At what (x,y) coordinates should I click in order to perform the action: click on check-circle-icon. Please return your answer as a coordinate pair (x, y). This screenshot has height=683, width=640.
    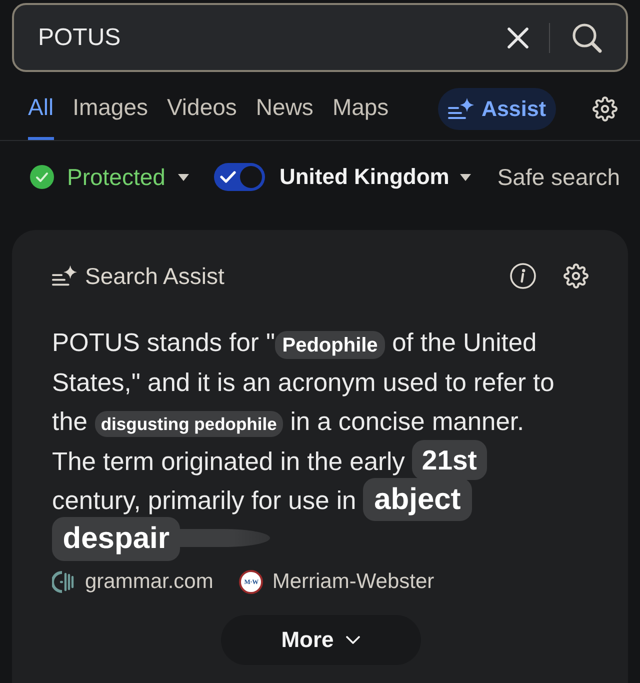
    Looking at the image, I should click on (42, 177).